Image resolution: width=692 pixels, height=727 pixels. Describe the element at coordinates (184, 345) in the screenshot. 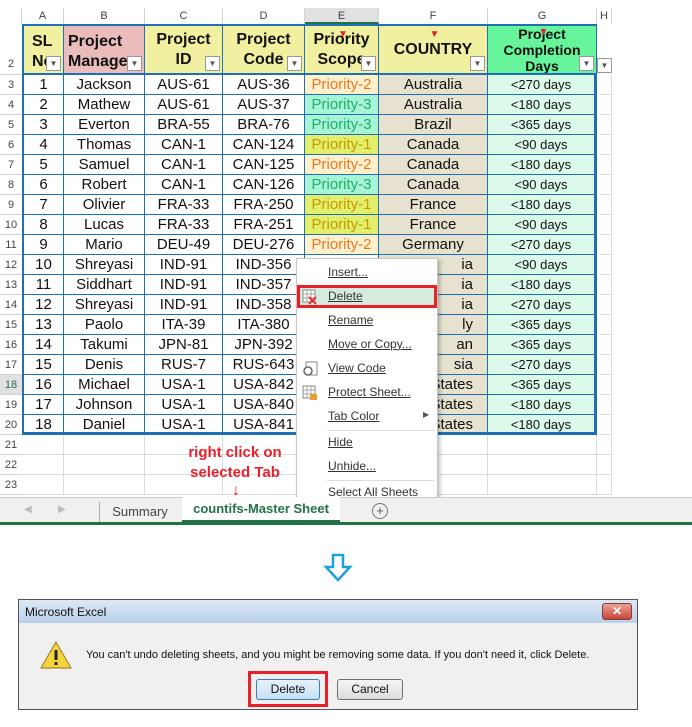

I see `table-cell: JPN-81` at that location.